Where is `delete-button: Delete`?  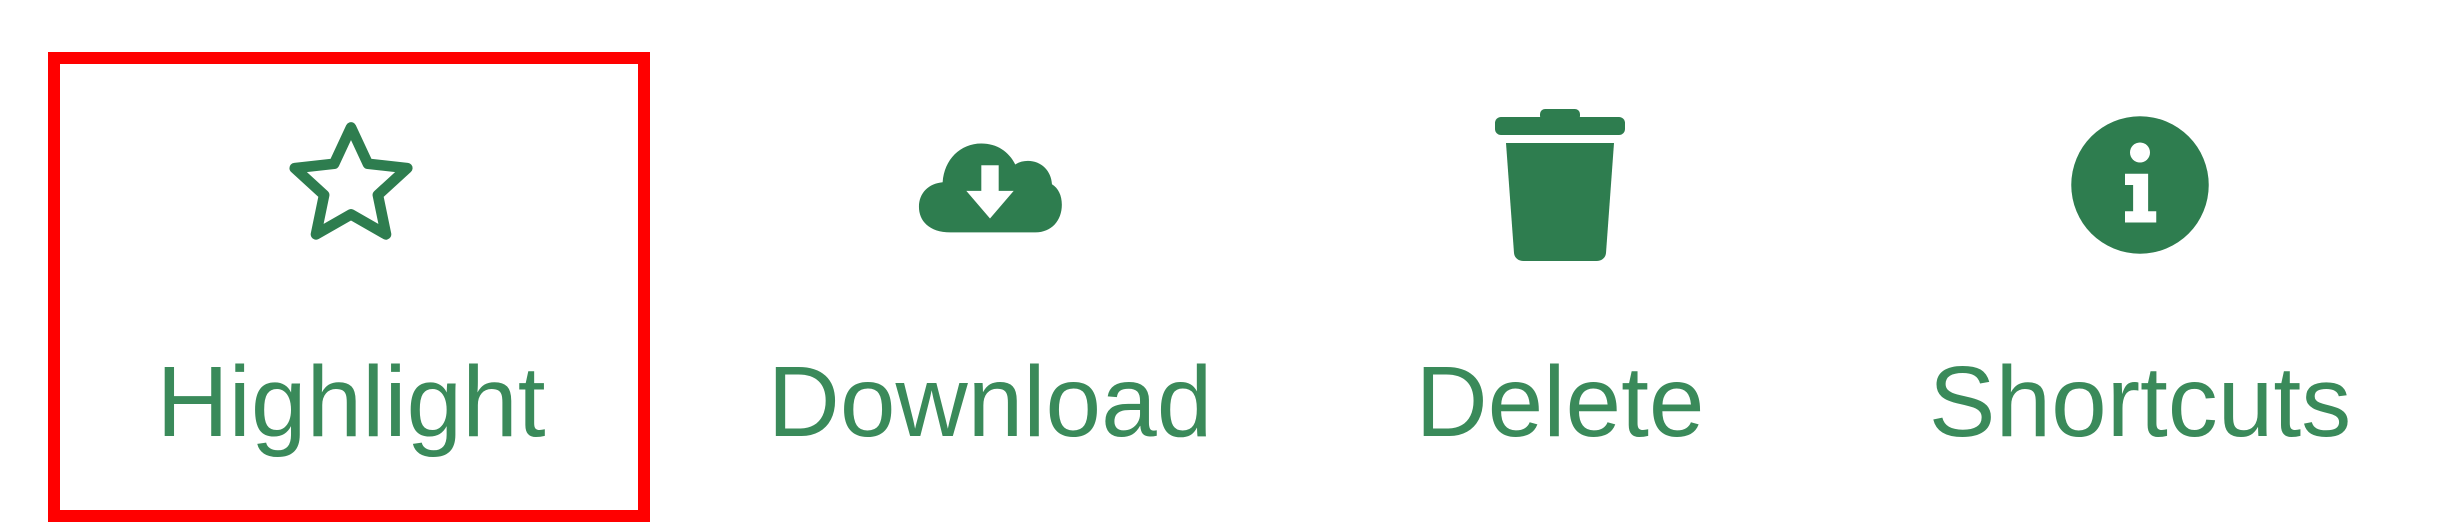 delete-button: Delete is located at coordinates (1560, 287).